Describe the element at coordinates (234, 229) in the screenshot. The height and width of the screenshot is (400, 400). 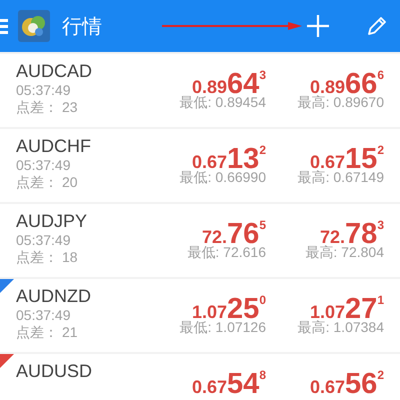
I see `bid-price: 72.76$^{5}$` at that location.